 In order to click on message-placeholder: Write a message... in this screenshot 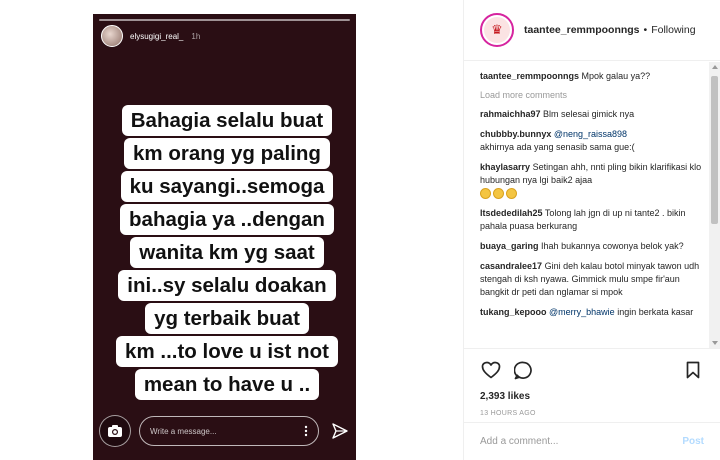, I will do `click(183, 431)`.